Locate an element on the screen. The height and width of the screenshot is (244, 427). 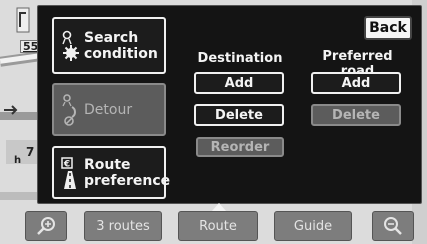
preferred-road-add-label: Add is located at coordinates (356, 83).